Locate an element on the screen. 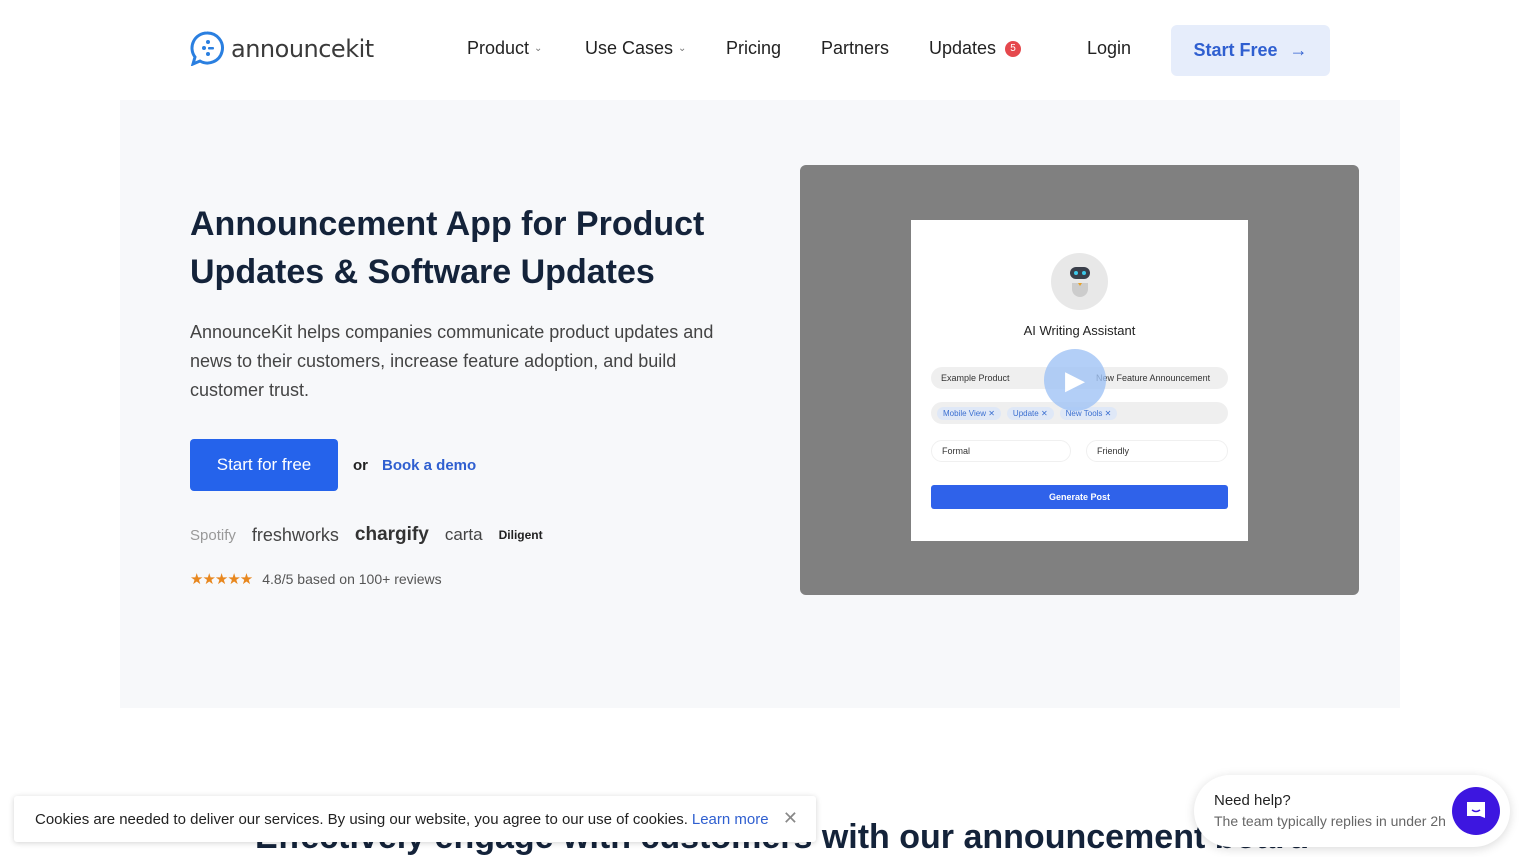 This screenshot has height=857, width=1520. help-title: Need help? is located at coordinates (1252, 800).